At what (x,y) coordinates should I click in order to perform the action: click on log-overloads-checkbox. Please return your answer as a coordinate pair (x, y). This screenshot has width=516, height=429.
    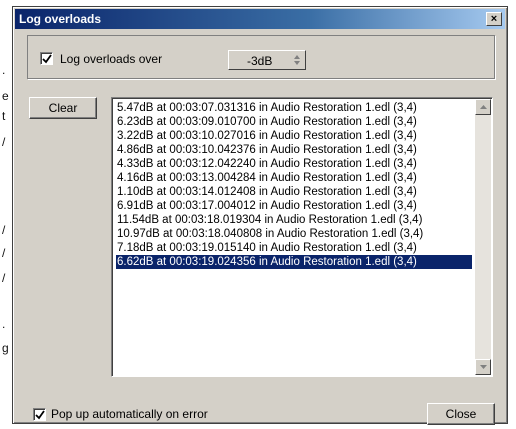
    Looking at the image, I should click on (46, 58).